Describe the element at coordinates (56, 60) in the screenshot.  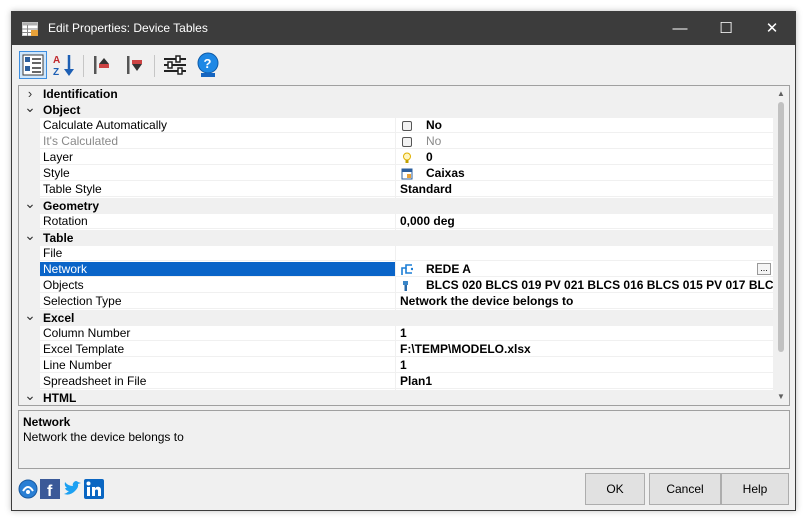
I see `svg-text: A` at that location.